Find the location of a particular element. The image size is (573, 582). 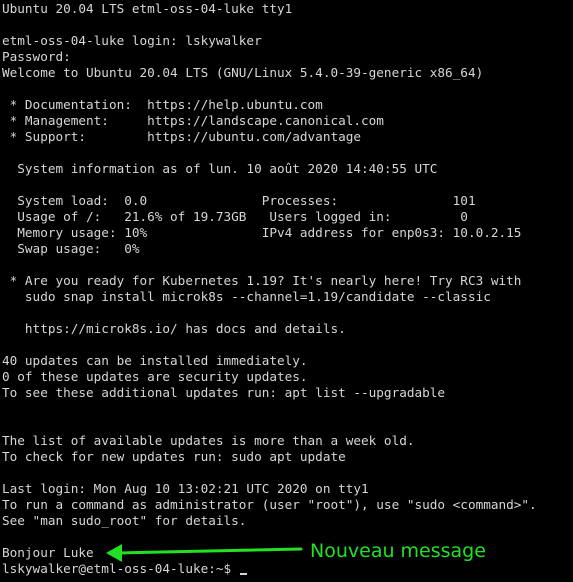

annotation-callout: Nouveau message is located at coordinates (314, 552).